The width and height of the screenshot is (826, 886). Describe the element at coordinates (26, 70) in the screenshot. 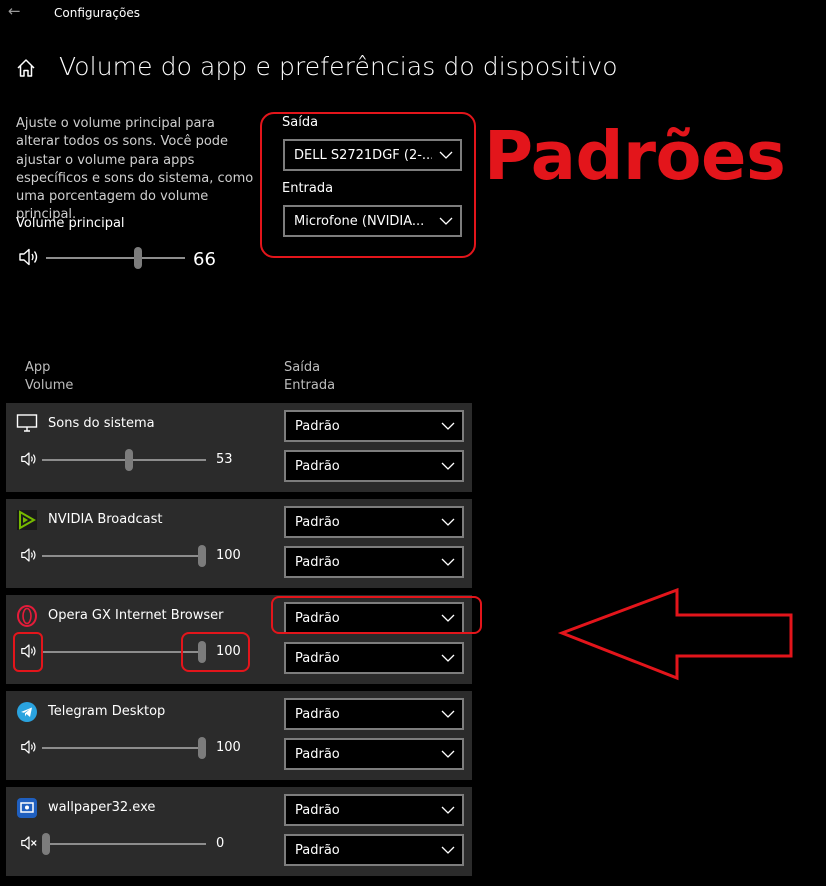

I see `home-icon` at that location.